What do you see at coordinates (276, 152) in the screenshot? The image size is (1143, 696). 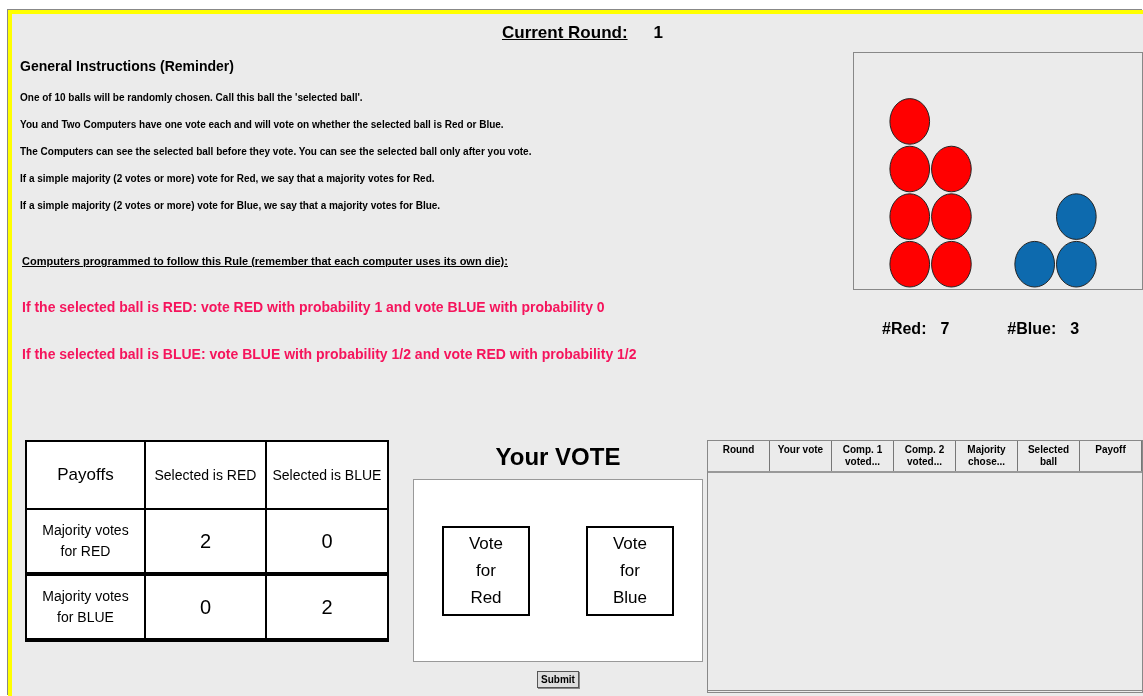 I see `instruction-line: The Computers can see the selected ball before they vote. You can see the selected ball only after you vote.` at bounding box center [276, 152].